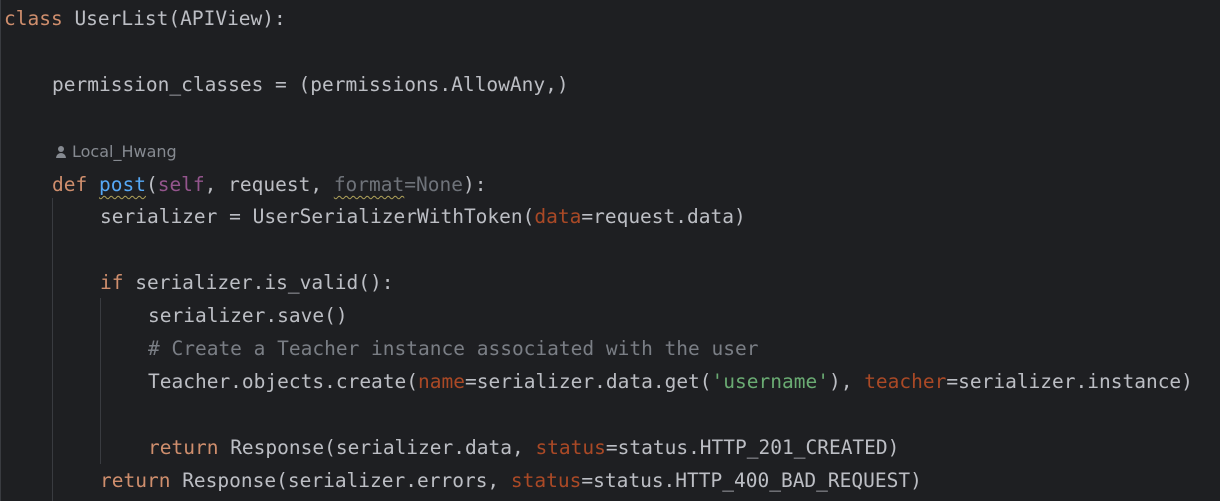  I want to click on self-parameter: self, so click(181, 184).